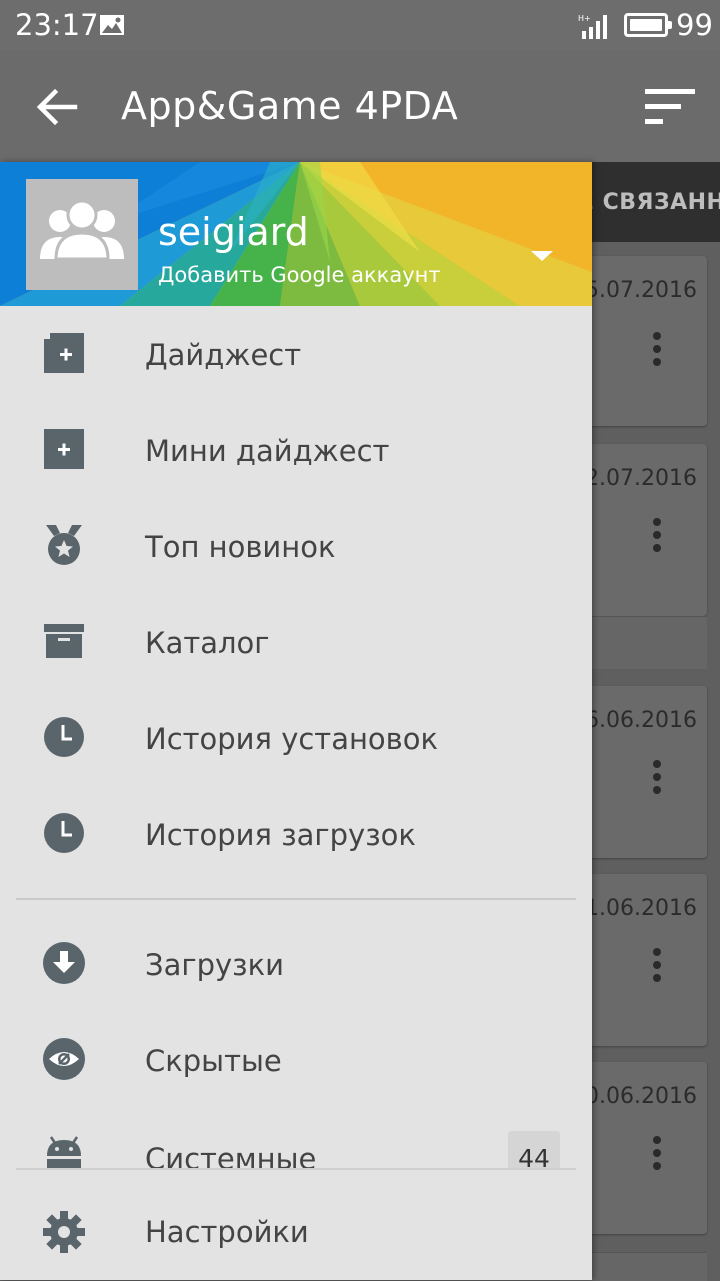 The width and height of the screenshot is (720, 1281). Describe the element at coordinates (213, 1061) in the screenshot. I see `drawer-item-label: Скрытые` at that location.